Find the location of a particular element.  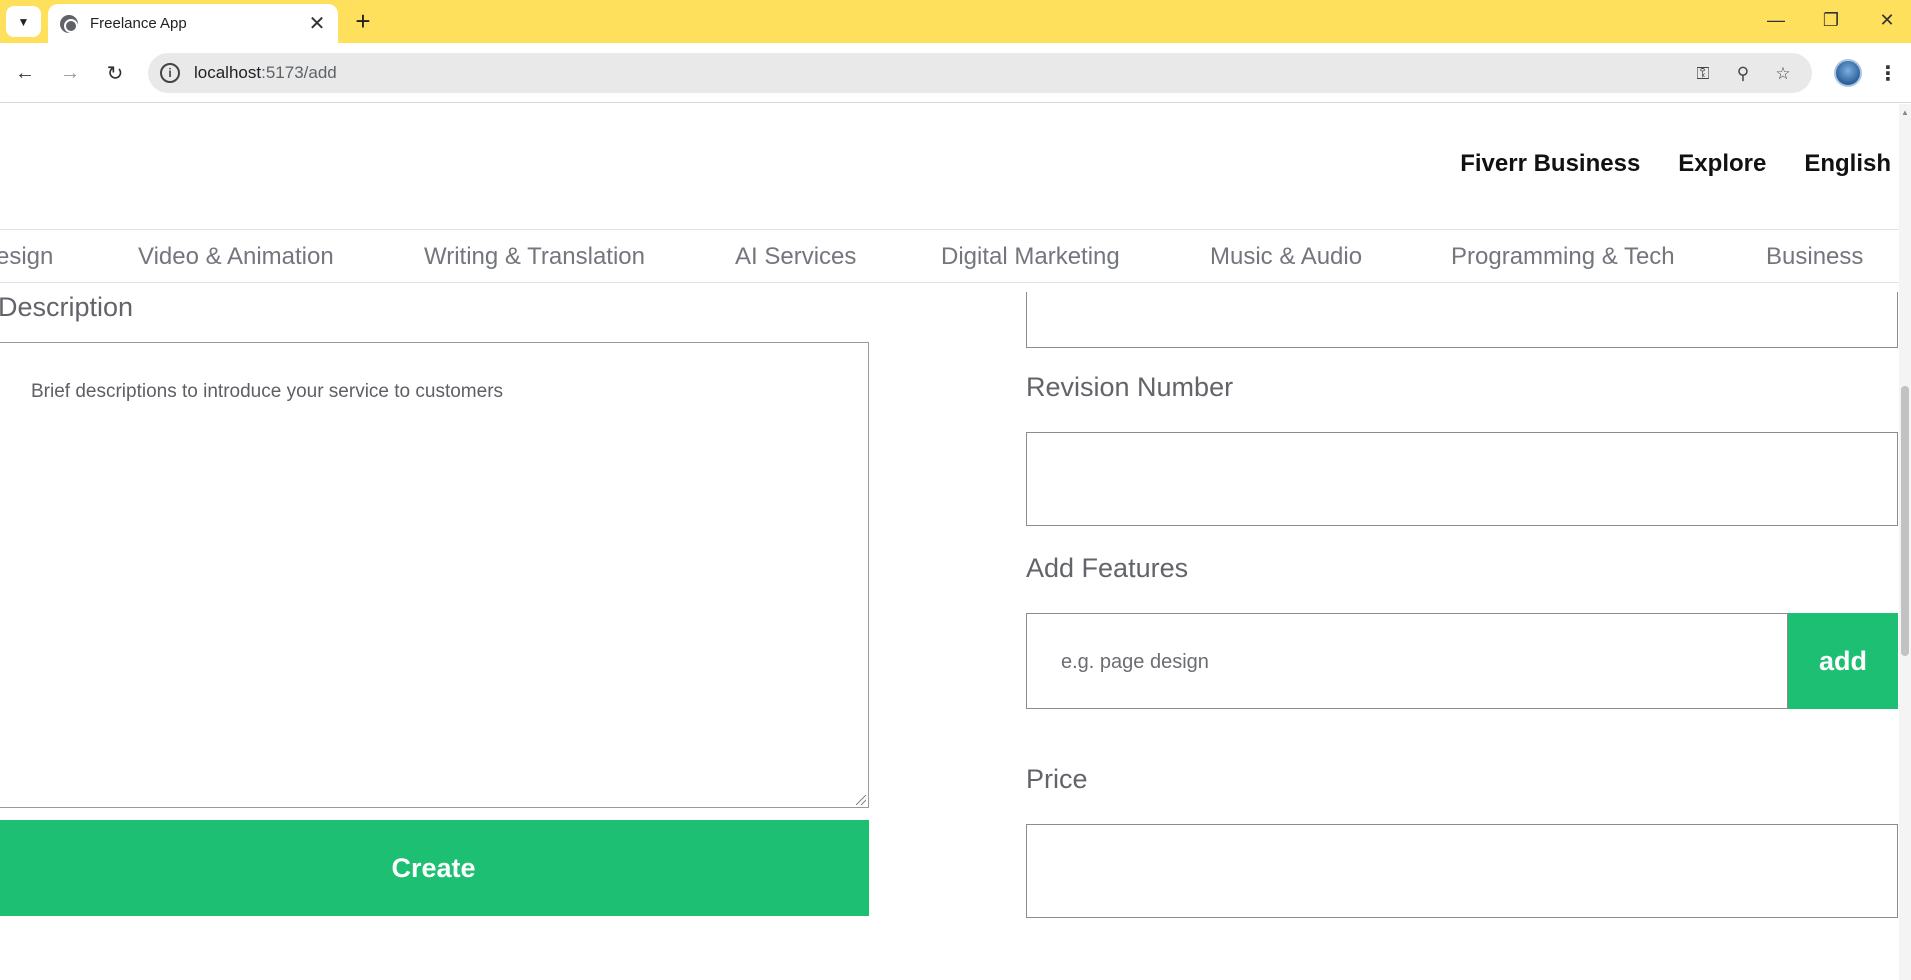

url-text: localhost:5173/add is located at coordinates (265, 73).